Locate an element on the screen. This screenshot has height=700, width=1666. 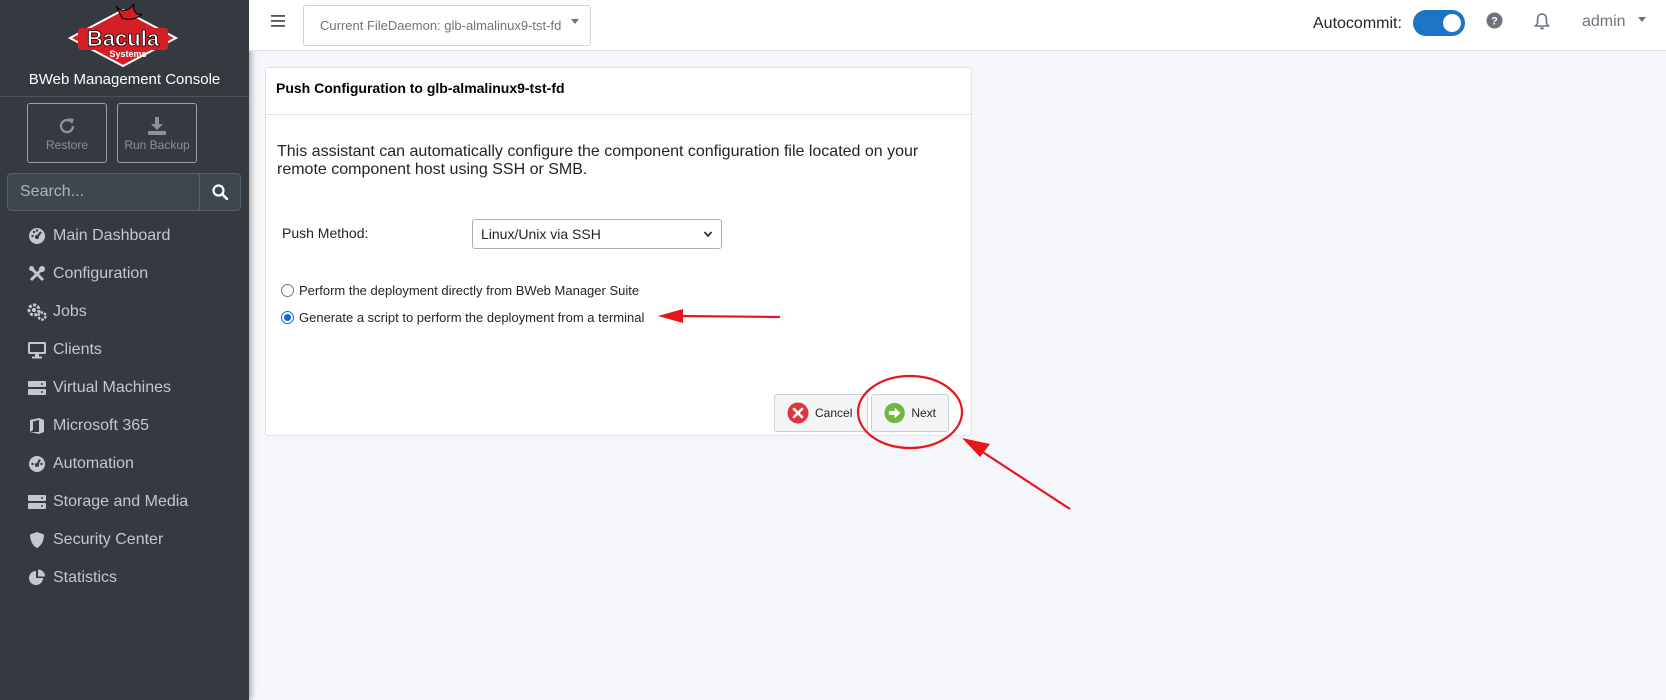
radio-generate-script is located at coordinates (287, 317).